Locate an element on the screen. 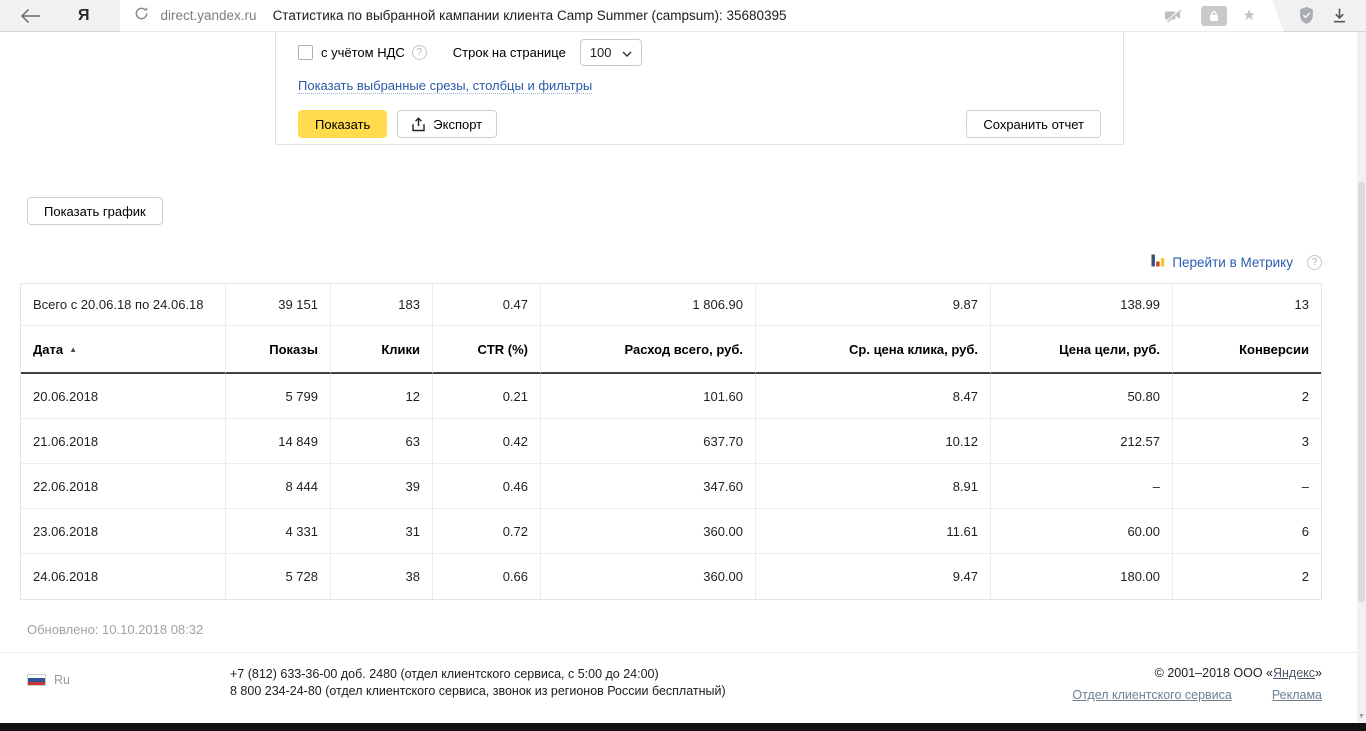 This screenshot has height=731, width=1366. yandex-browser-logo: Я is located at coordinates (84, 16).